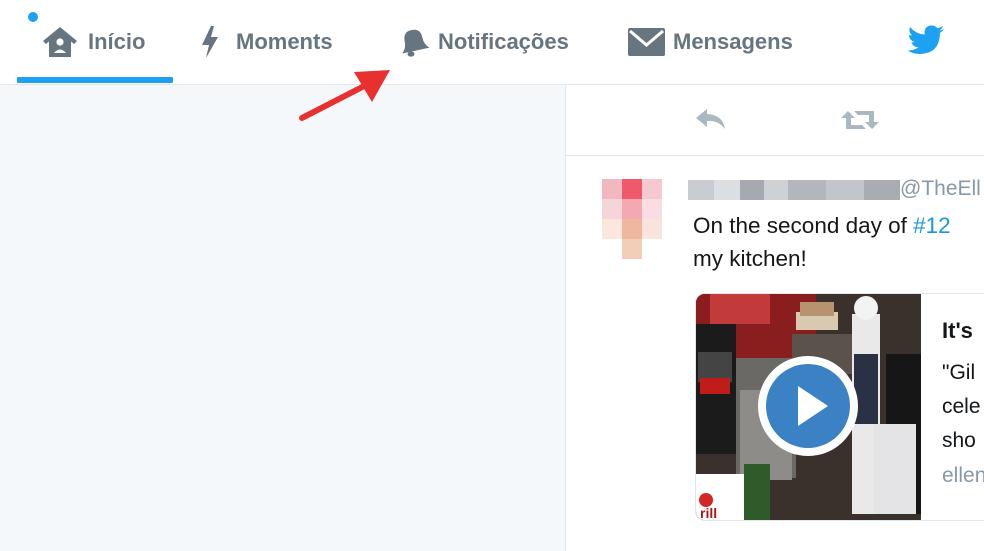 The width and height of the screenshot is (984, 551). What do you see at coordinates (416, 43) in the screenshot?
I see `bell-icon` at bounding box center [416, 43].